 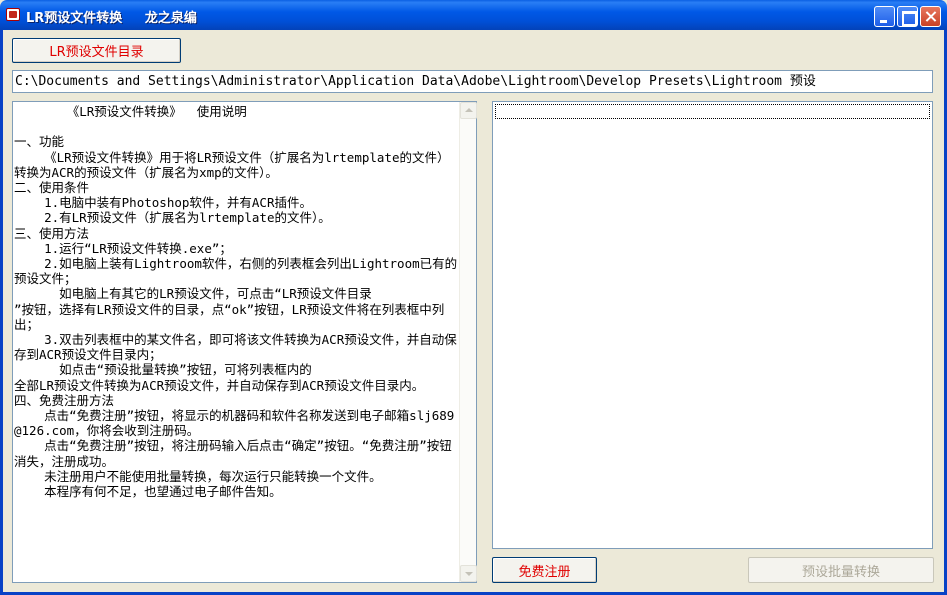 What do you see at coordinates (930, 16) in the screenshot?
I see `close-button` at bounding box center [930, 16].